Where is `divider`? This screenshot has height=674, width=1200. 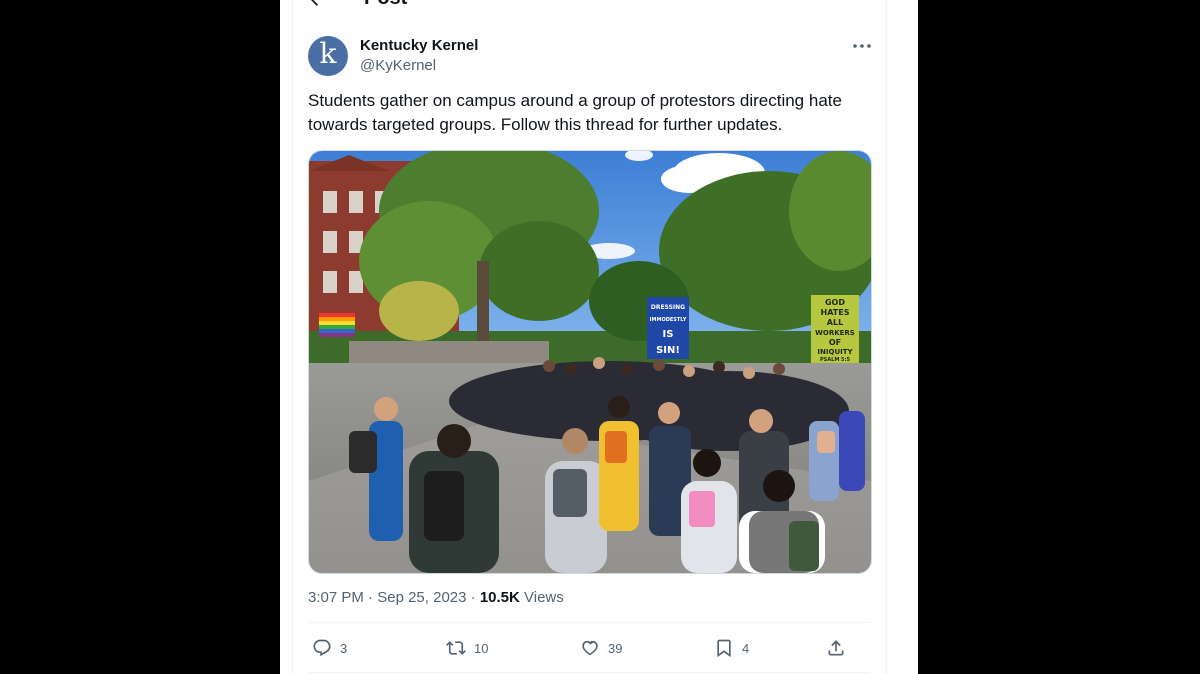
divider is located at coordinates (589, 622).